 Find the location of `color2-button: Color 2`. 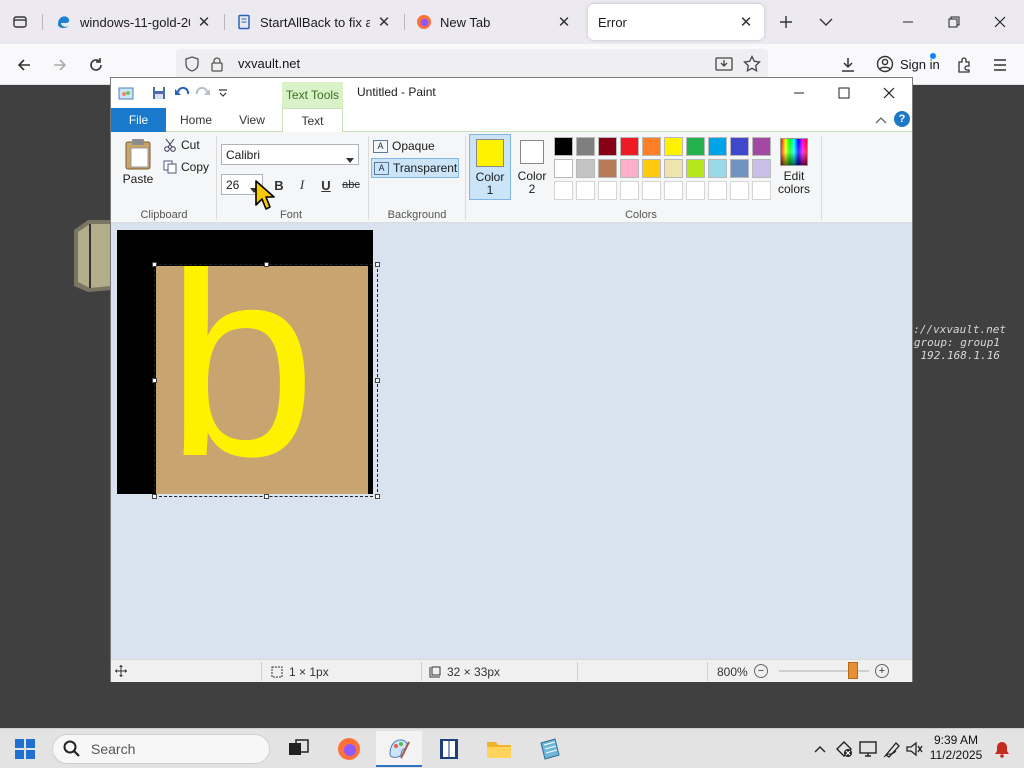

color2-button: Color 2 is located at coordinates (532, 167).